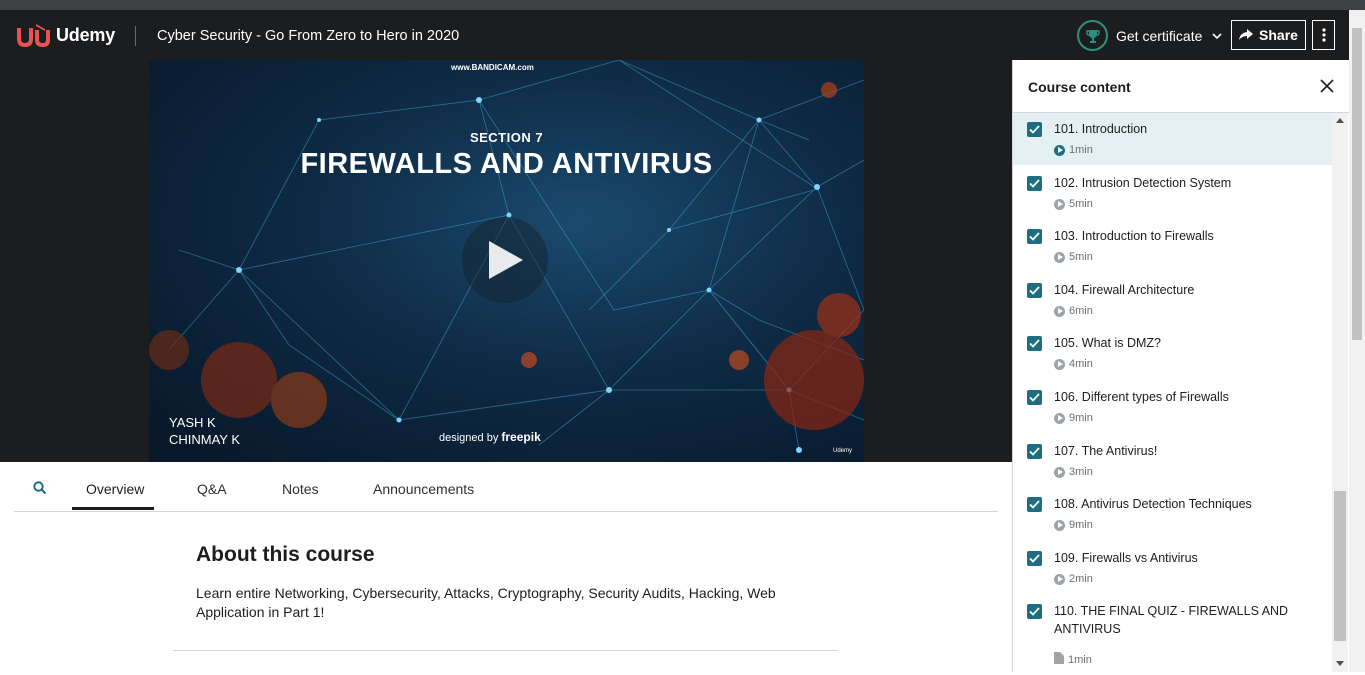 The image size is (1365, 675). Describe the element at coordinates (423, 489) in the screenshot. I see `tab-announcements: Announcements` at that location.